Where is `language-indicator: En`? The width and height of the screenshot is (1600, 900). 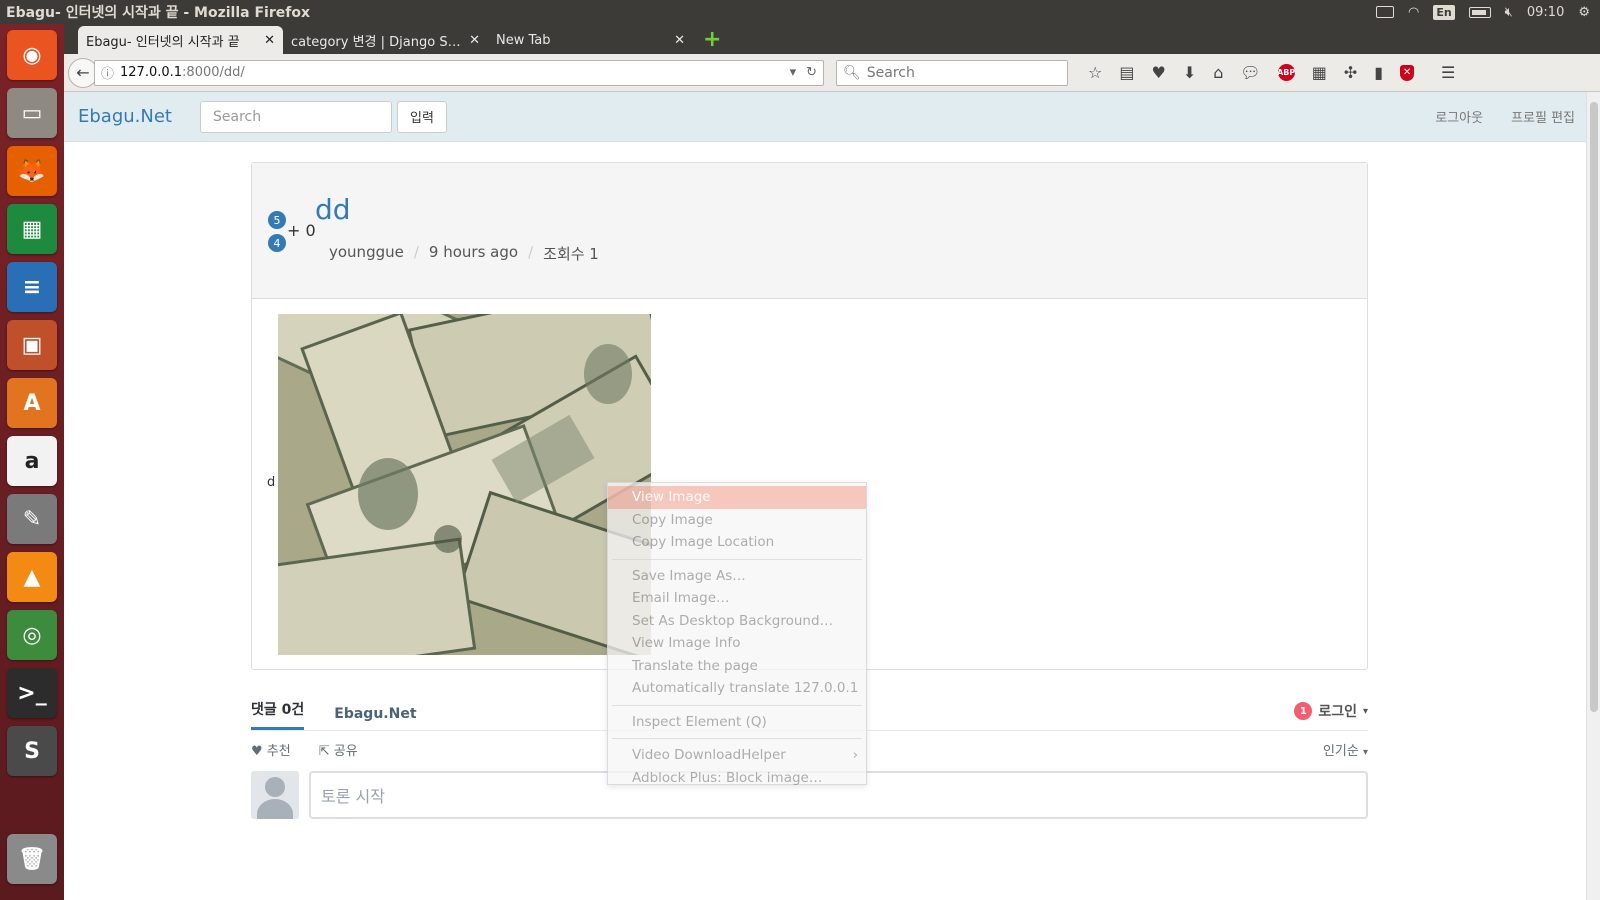
language-indicator: En is located at coordinates (1444, 12).